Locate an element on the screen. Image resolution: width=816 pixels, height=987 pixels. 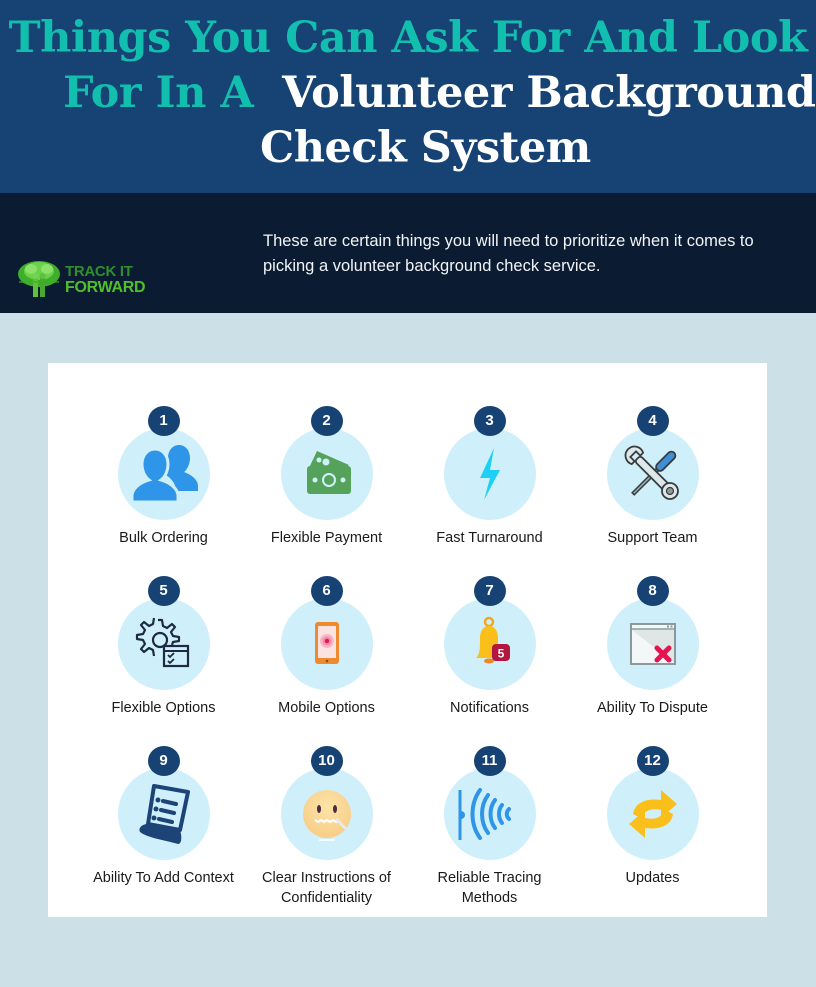
number-badge: 2 is located at coordinates (326, 421).